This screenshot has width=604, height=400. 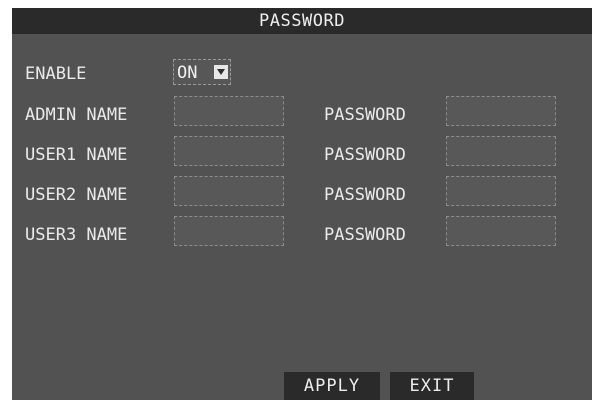 What do you see at coordinates (365, 155) in the screenshot?
I see `user1-password-label: PASSWORD` at bounding box center [365, 155].